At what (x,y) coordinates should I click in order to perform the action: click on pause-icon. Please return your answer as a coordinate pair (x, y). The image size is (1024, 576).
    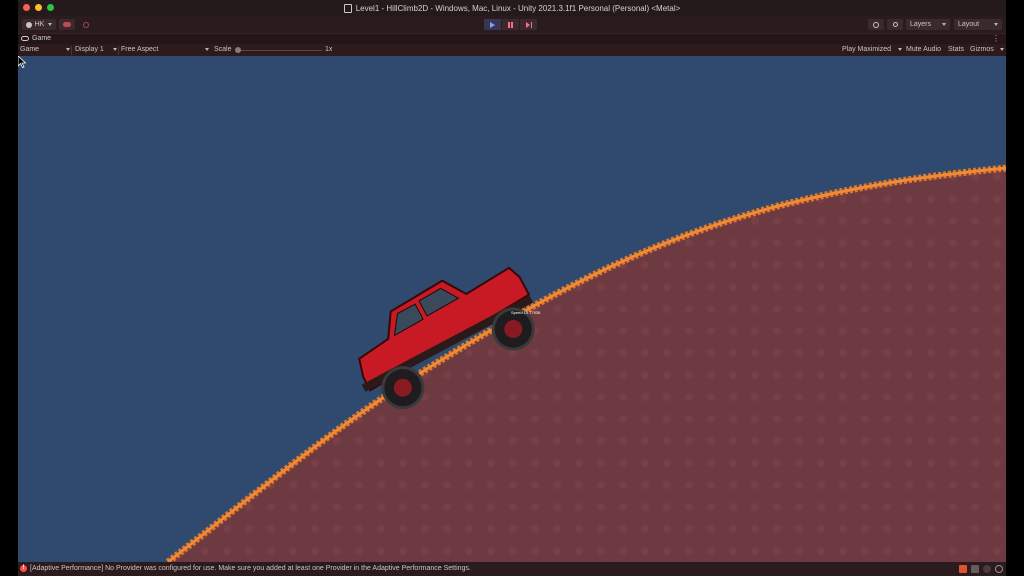
    Looking at the image, I should click on (510, 24).